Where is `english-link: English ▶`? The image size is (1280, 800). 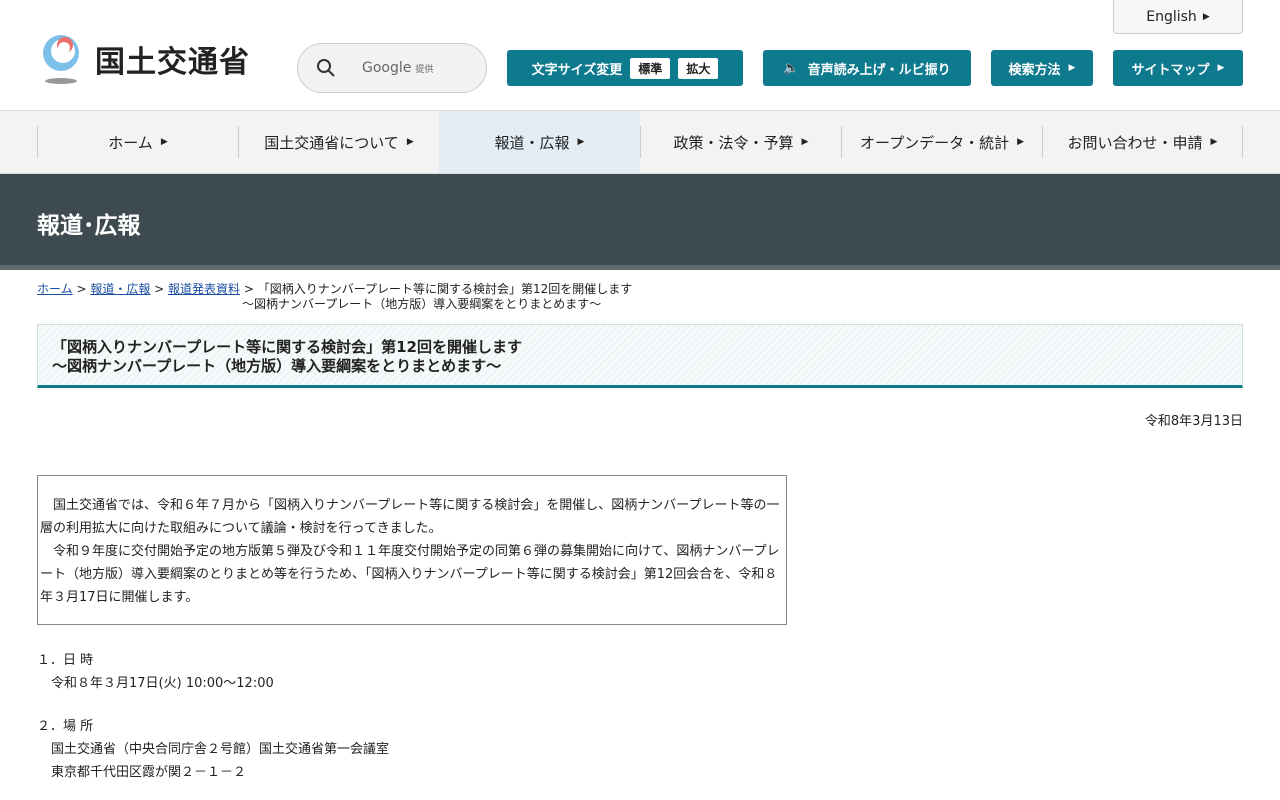 english-link: English ▶ is located at coordinates (1178, 17).